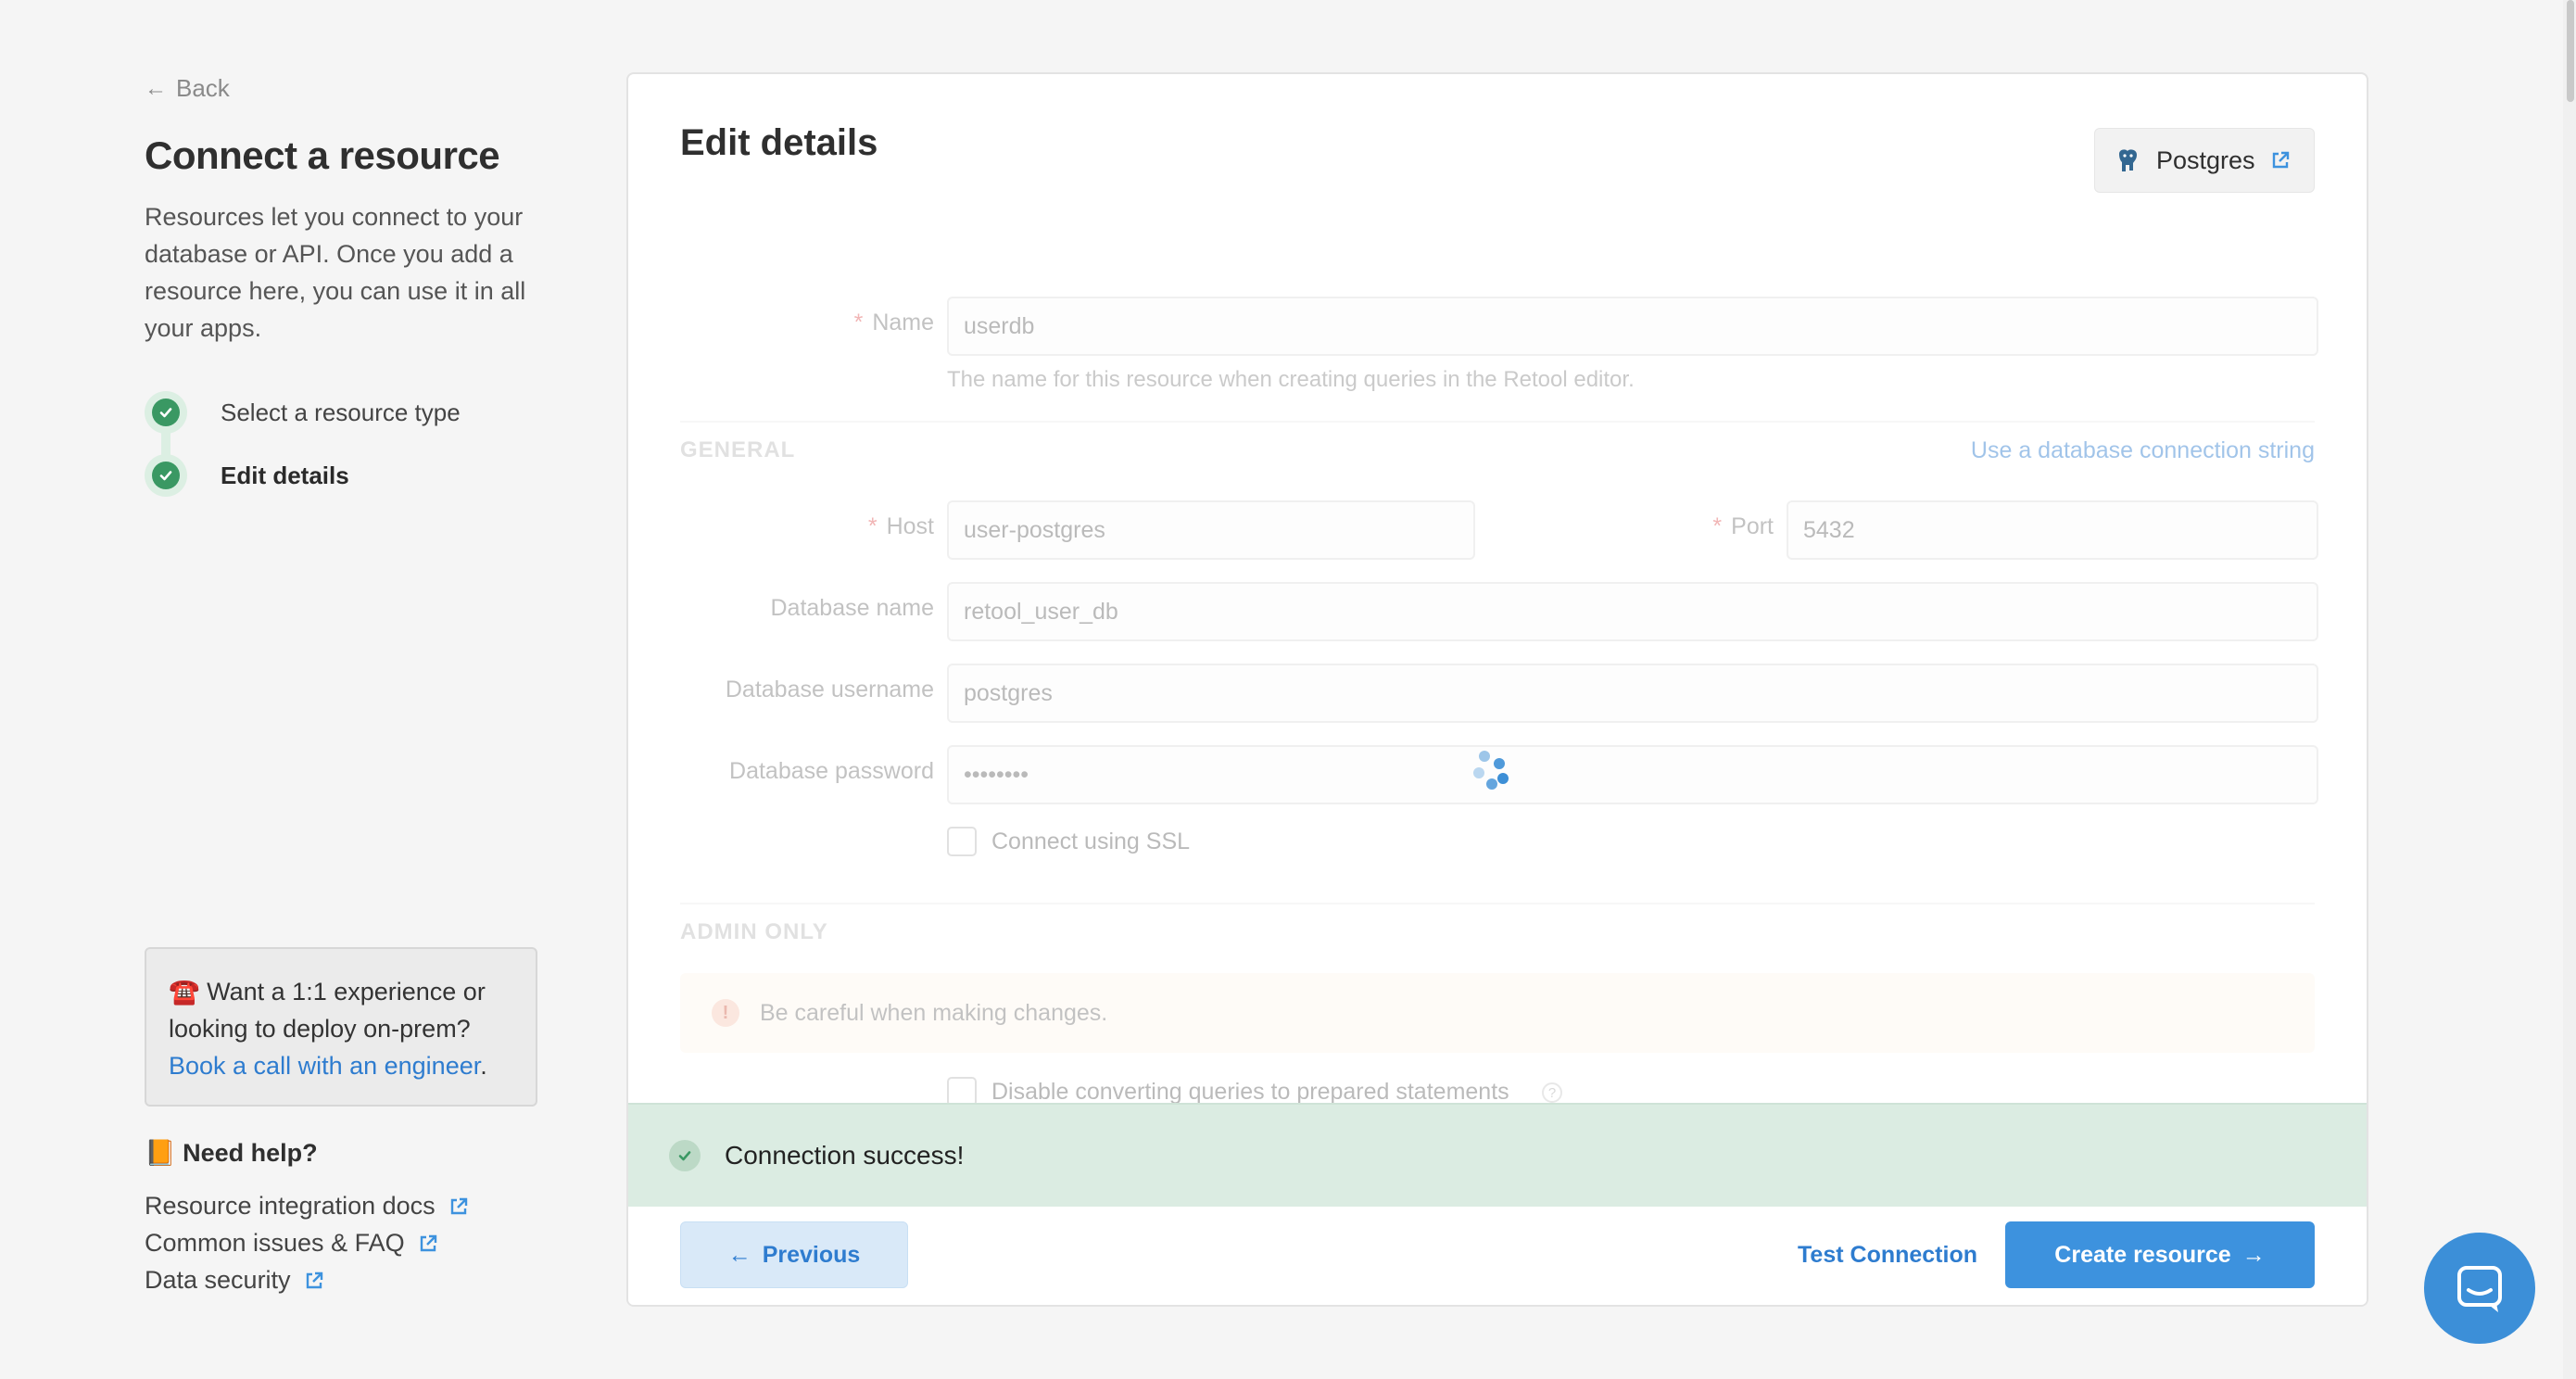 The width and height of the screenshot is (2576, 1379). Describe the element at coordinates (903, 322) in the screenshot. I see `label-text: Name` at that location.